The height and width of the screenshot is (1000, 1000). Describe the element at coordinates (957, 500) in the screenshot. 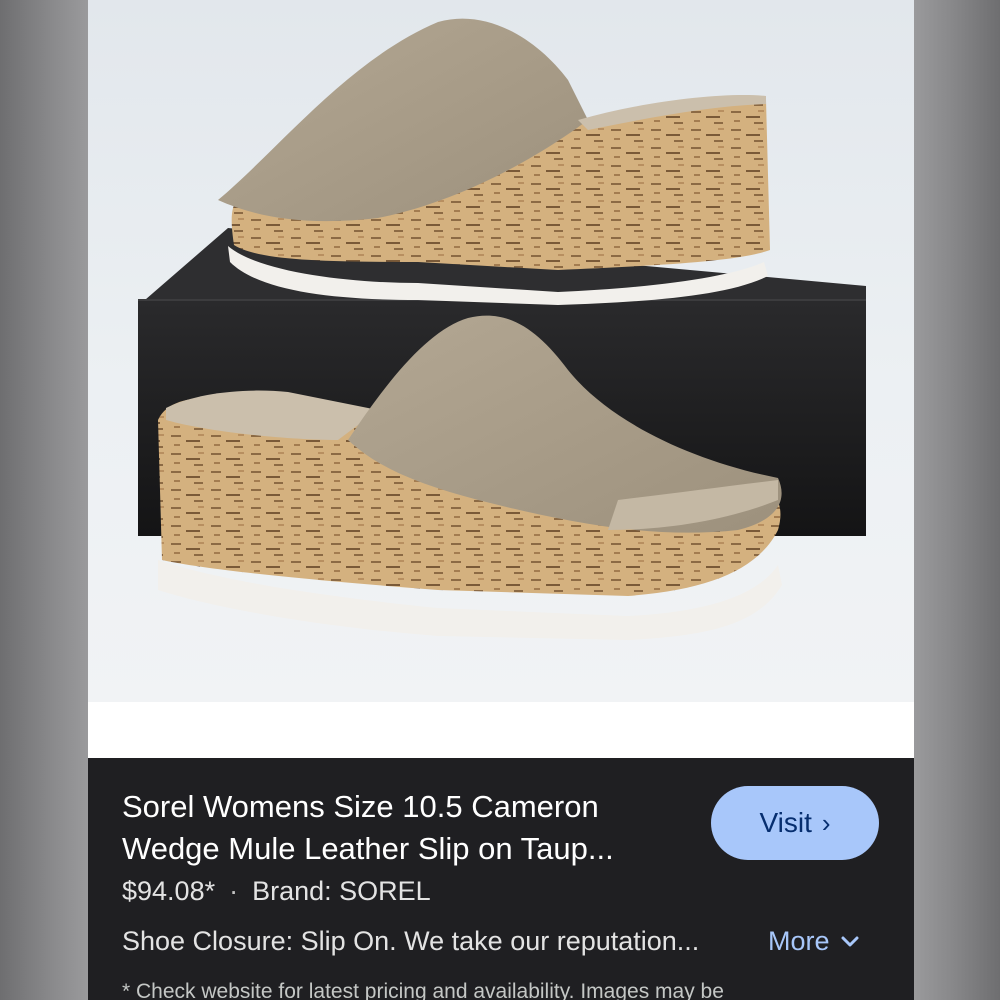

I see `right-blur-border` at that location.